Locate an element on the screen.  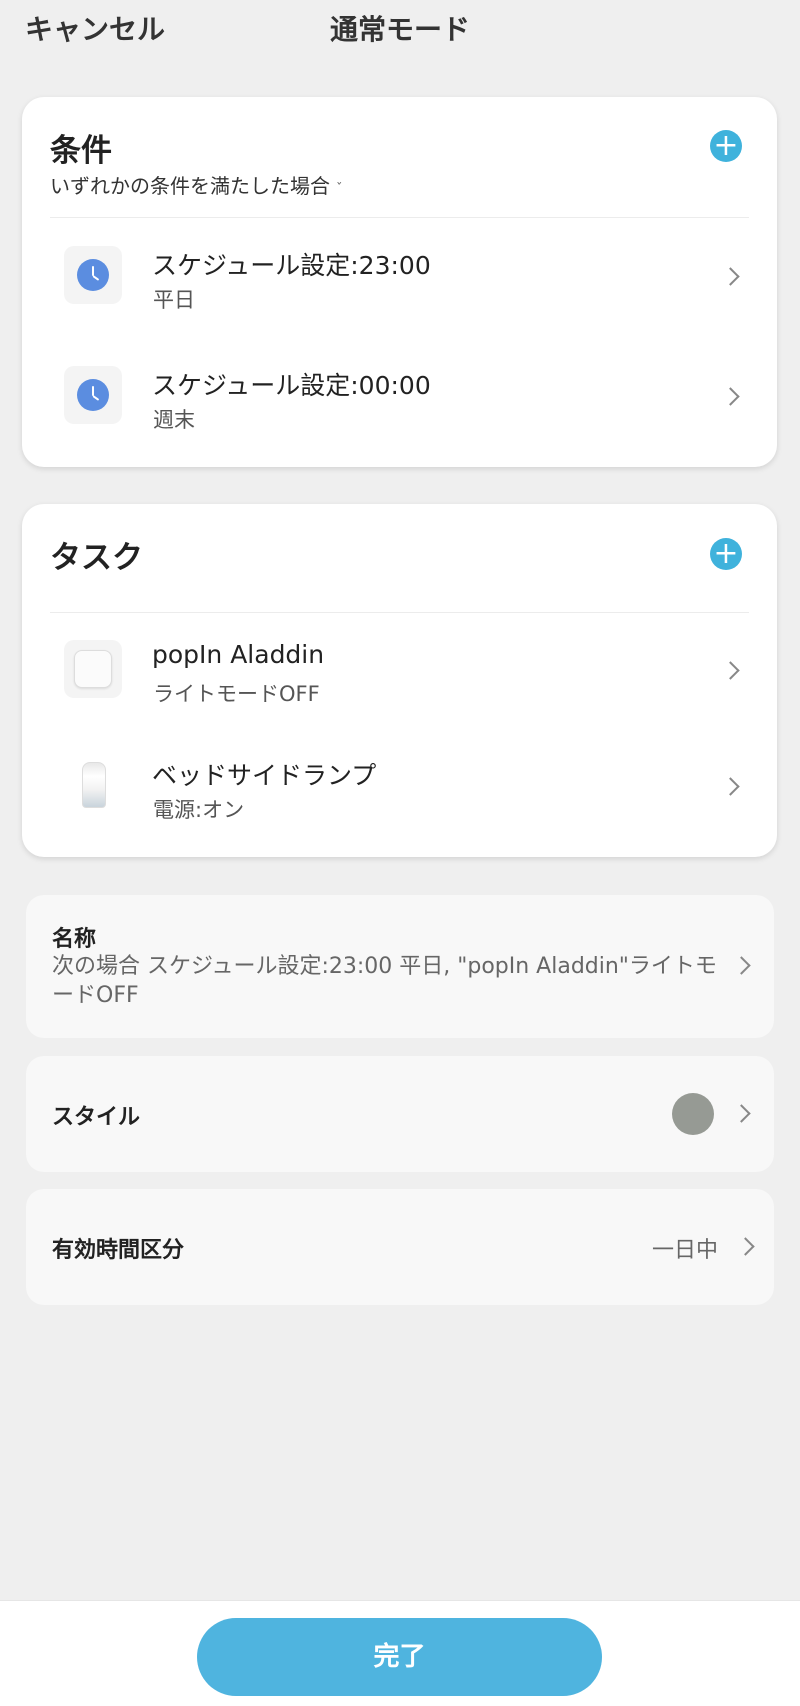
top-bar: キャンセル 通常モード is located at coordinates (400, 30).